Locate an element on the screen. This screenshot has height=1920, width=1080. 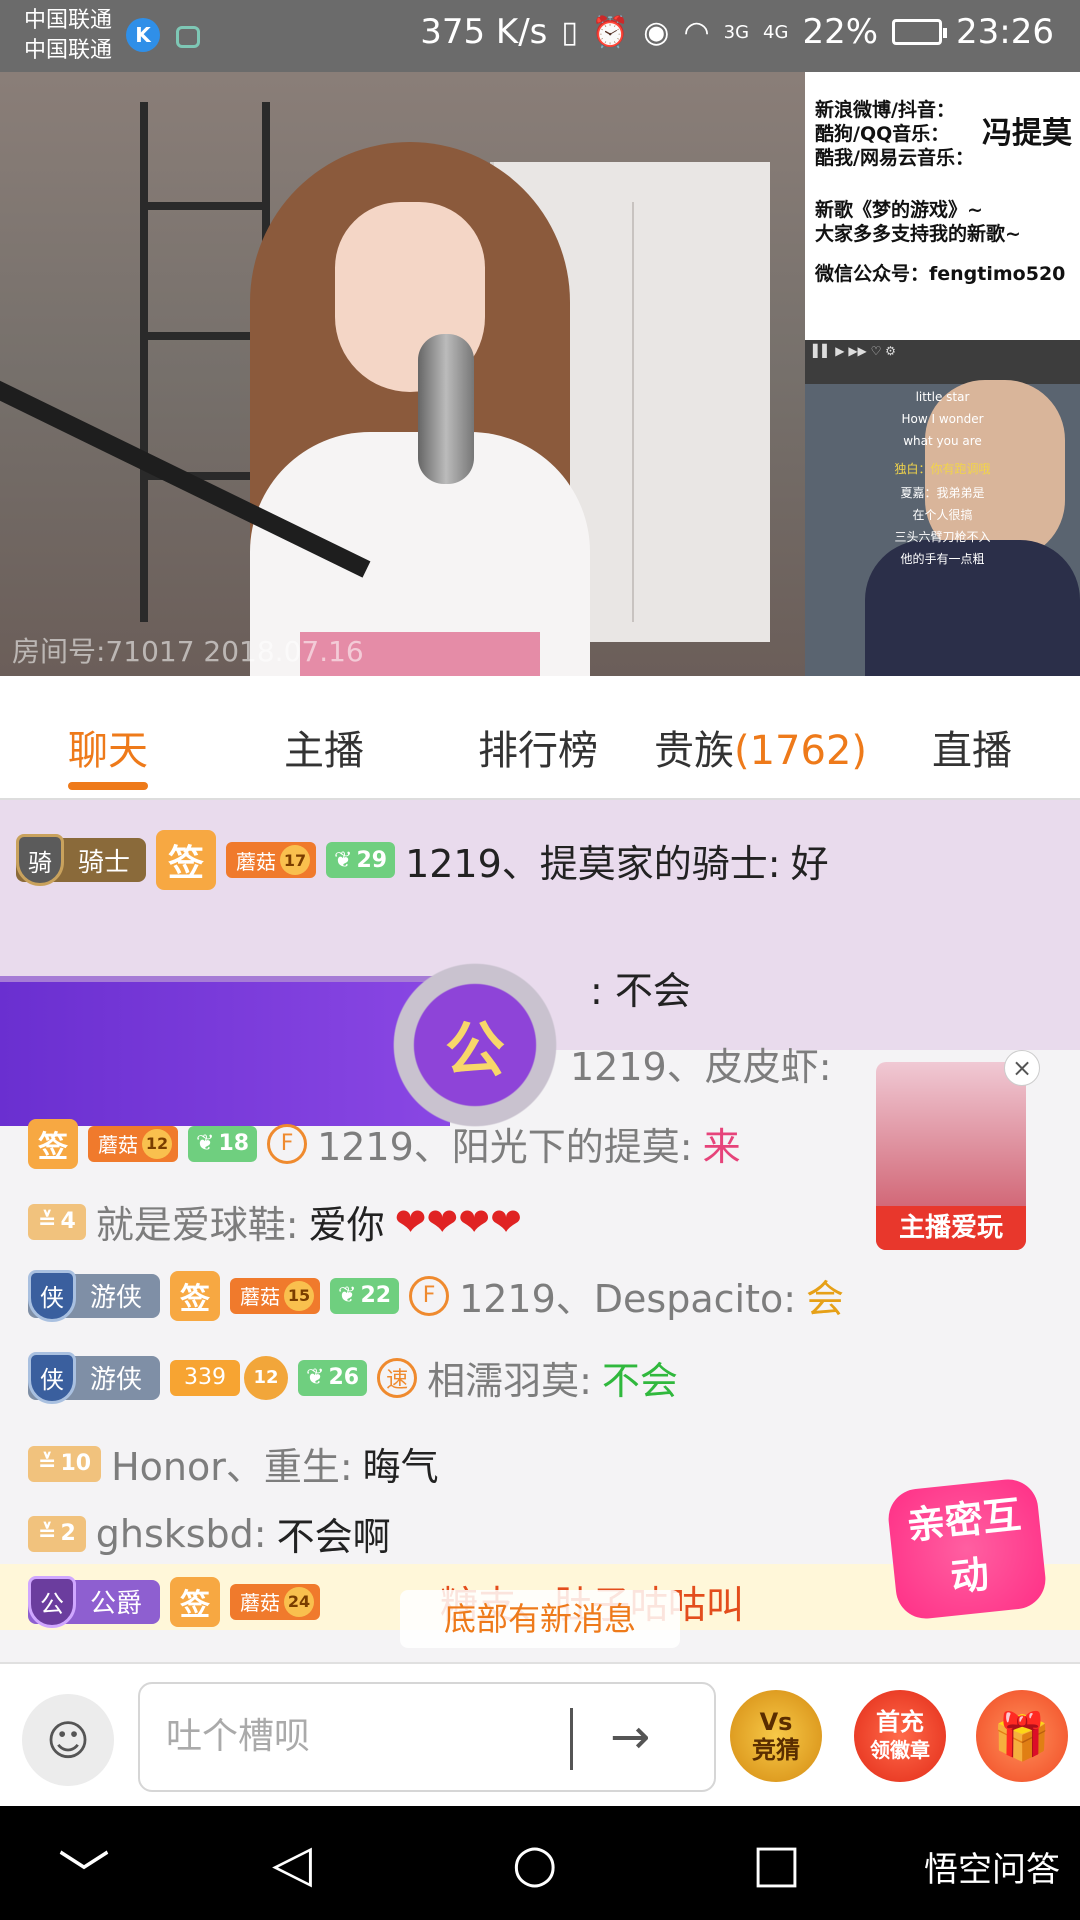
lyric-line: 在个人很搞 is located at coordinates (942, 515).